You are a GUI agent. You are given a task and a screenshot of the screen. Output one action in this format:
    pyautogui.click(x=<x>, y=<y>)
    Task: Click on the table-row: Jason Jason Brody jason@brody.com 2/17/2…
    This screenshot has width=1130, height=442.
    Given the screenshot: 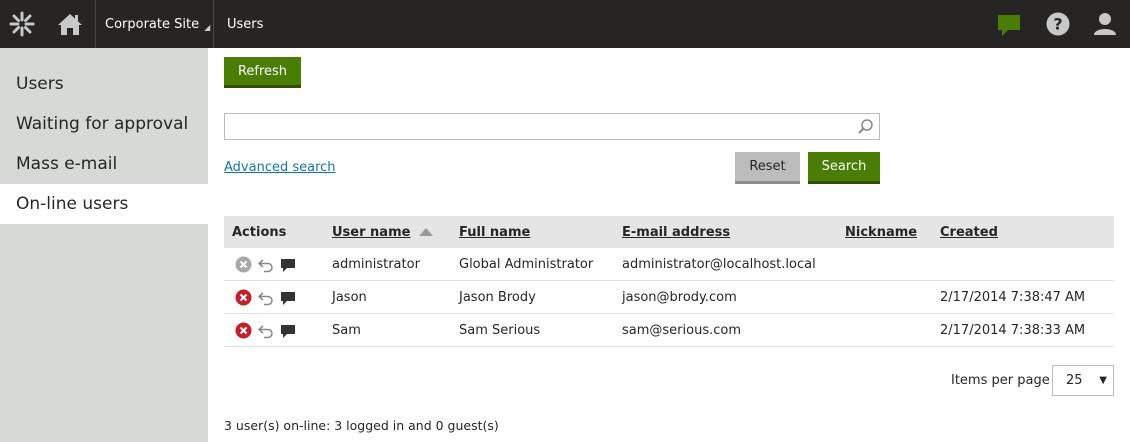 What is the action you would take?
    pyautogui.click(x=669, y=297)
    